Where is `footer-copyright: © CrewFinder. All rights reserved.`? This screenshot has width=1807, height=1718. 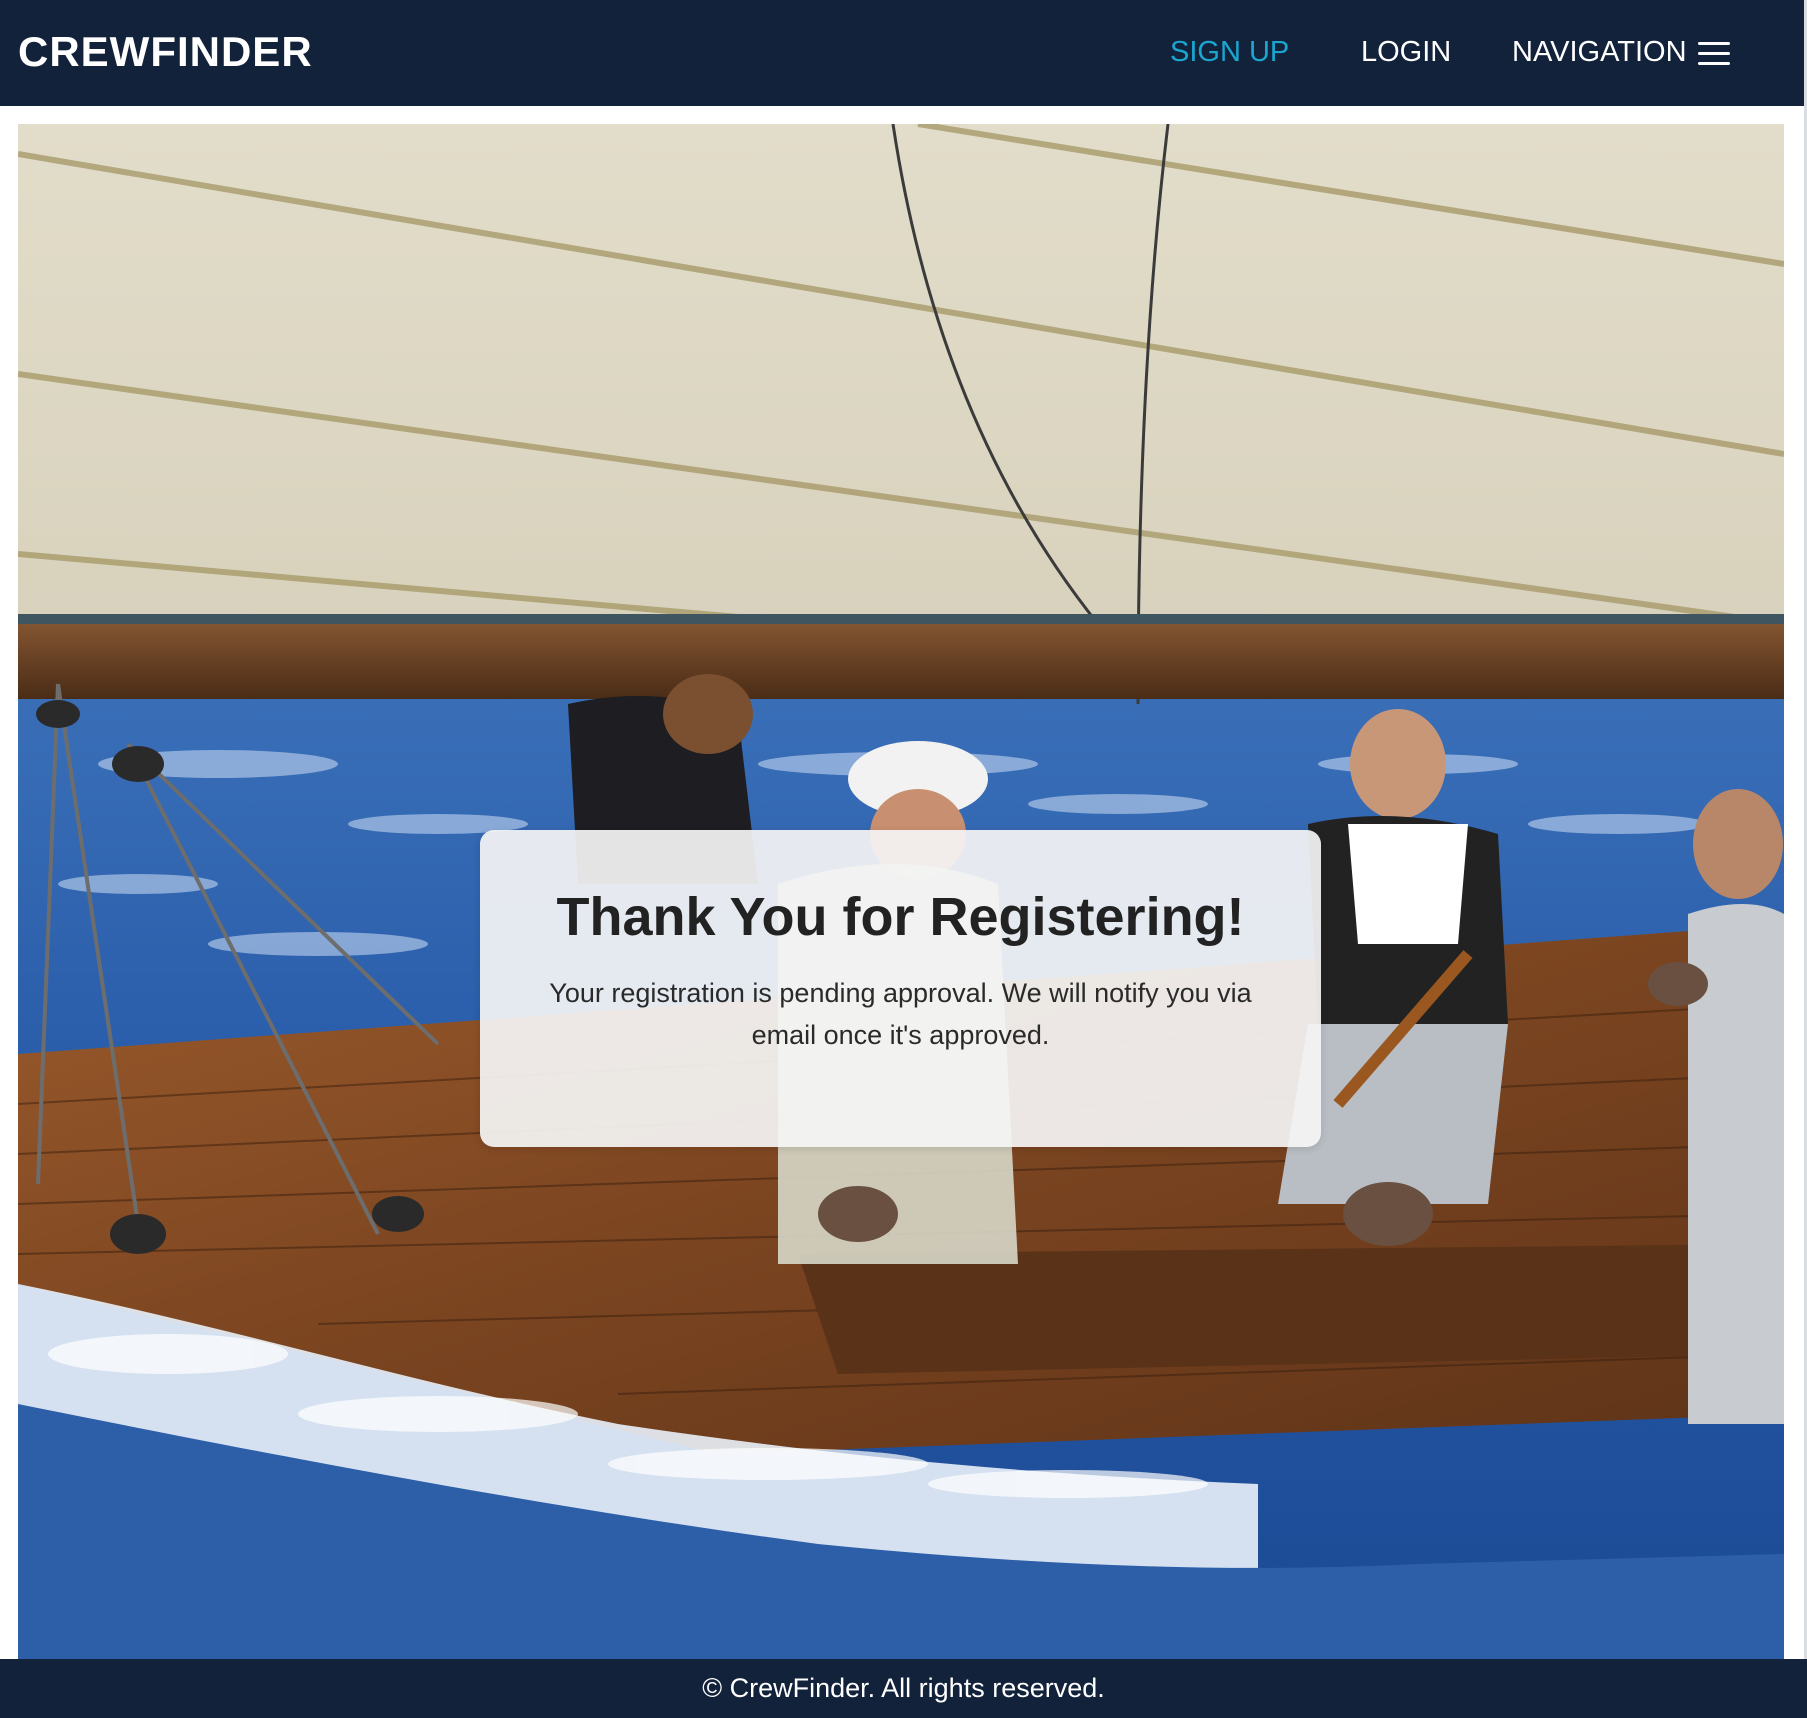
footer-copyright: © CrewFinder. All rights reserved. is located at coordinates (903, 1688).